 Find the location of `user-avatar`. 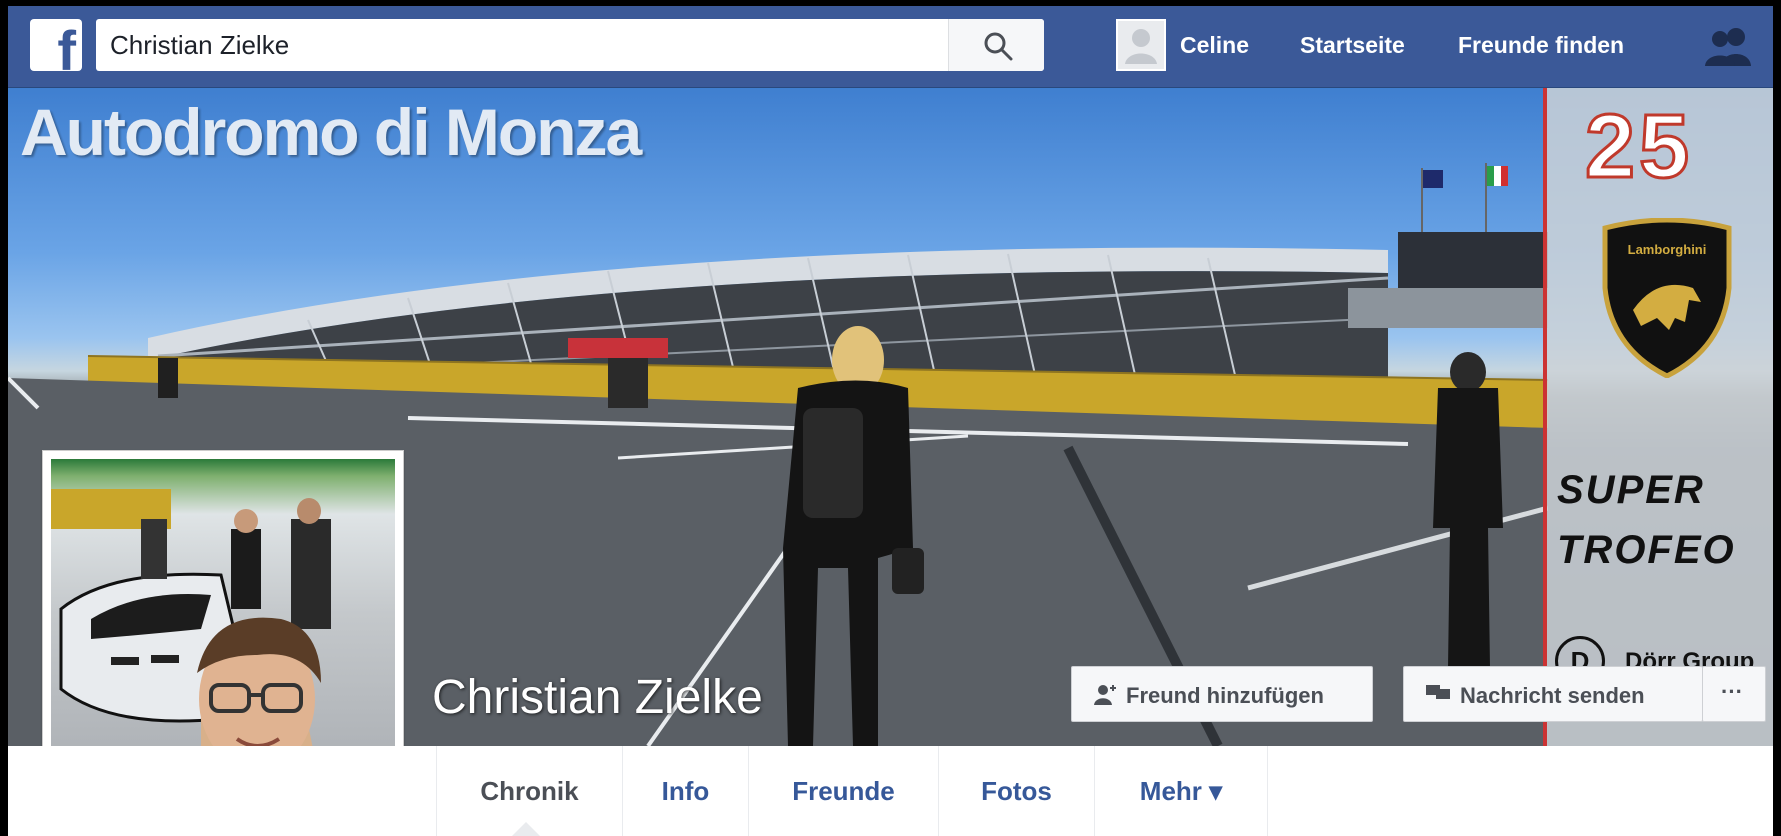

user-avatar is located at coordinates (1141, 45).